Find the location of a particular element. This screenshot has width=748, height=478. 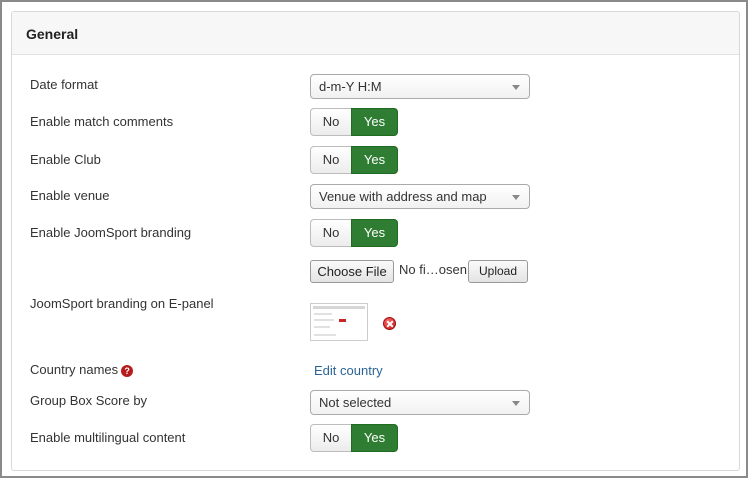

group-box-value: Not selected is located at coordinates (355, 402).